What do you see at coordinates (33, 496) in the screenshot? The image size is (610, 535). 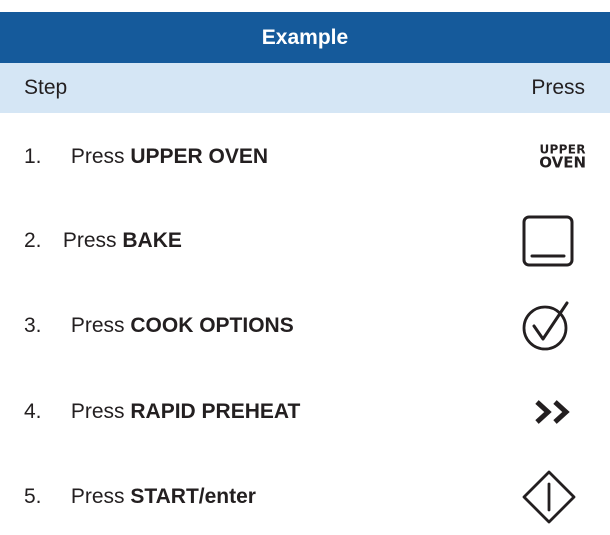 I see `step-number: 5.` at bounding box center [33, 496].